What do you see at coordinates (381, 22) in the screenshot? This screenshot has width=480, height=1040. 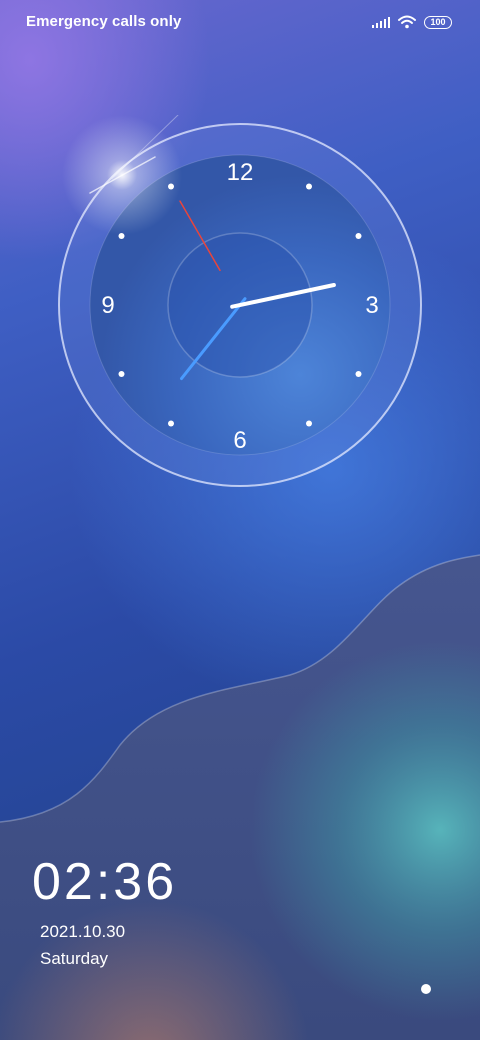 I see `signal-icon` at bounding box center [381, 22].